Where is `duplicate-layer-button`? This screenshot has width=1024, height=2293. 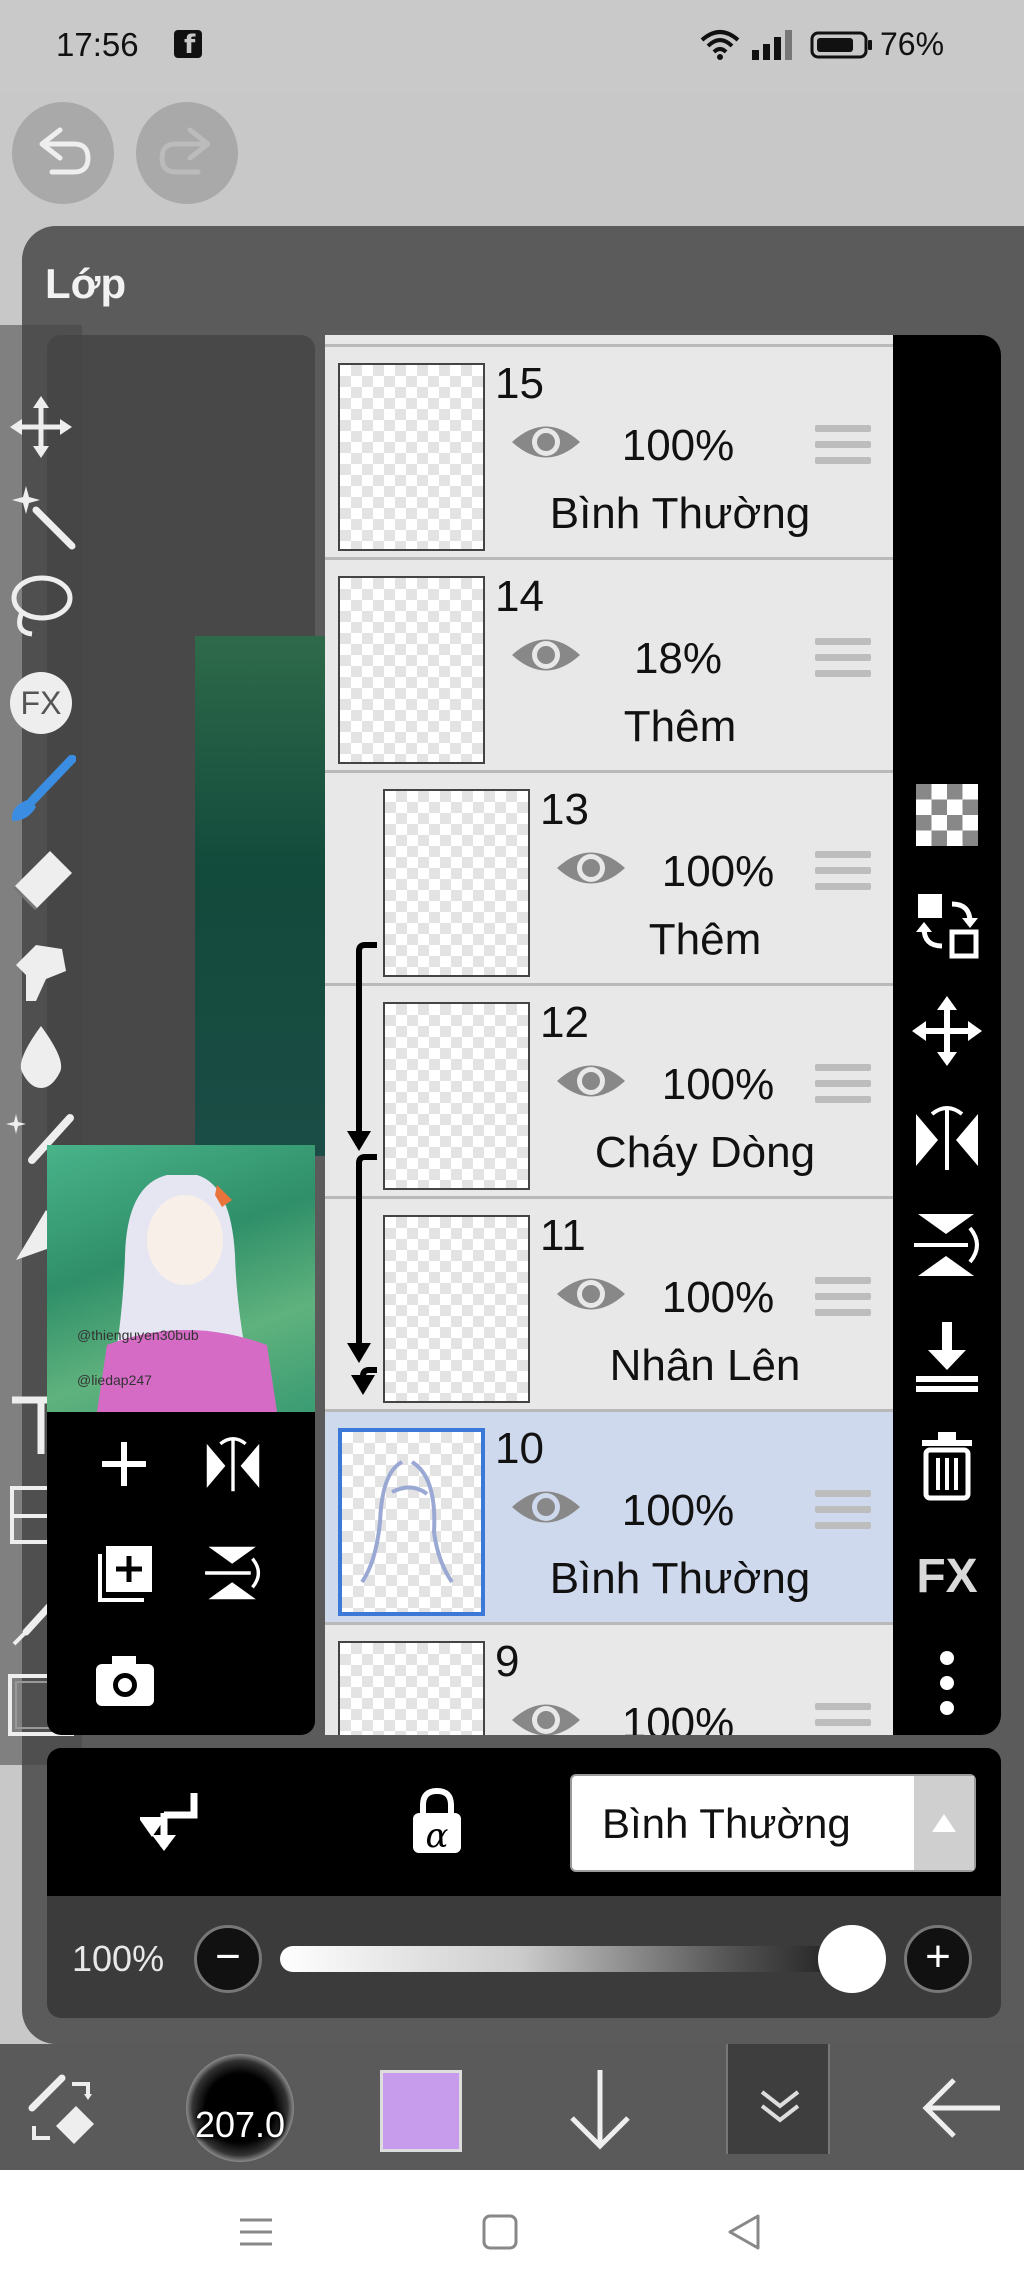 duplicate-layer-button is located at coordinates (125, 1573).